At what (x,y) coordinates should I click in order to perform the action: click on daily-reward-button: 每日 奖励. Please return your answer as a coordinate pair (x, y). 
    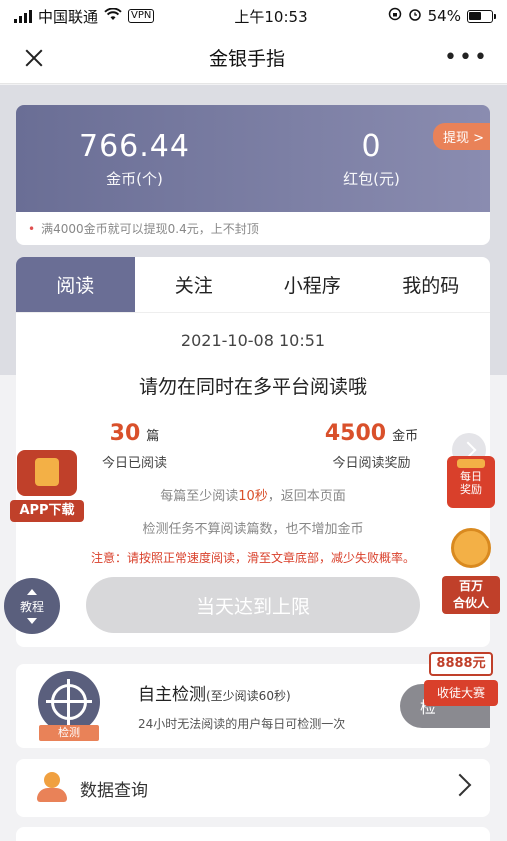
    Looking at the image, I should click on (471, 482).